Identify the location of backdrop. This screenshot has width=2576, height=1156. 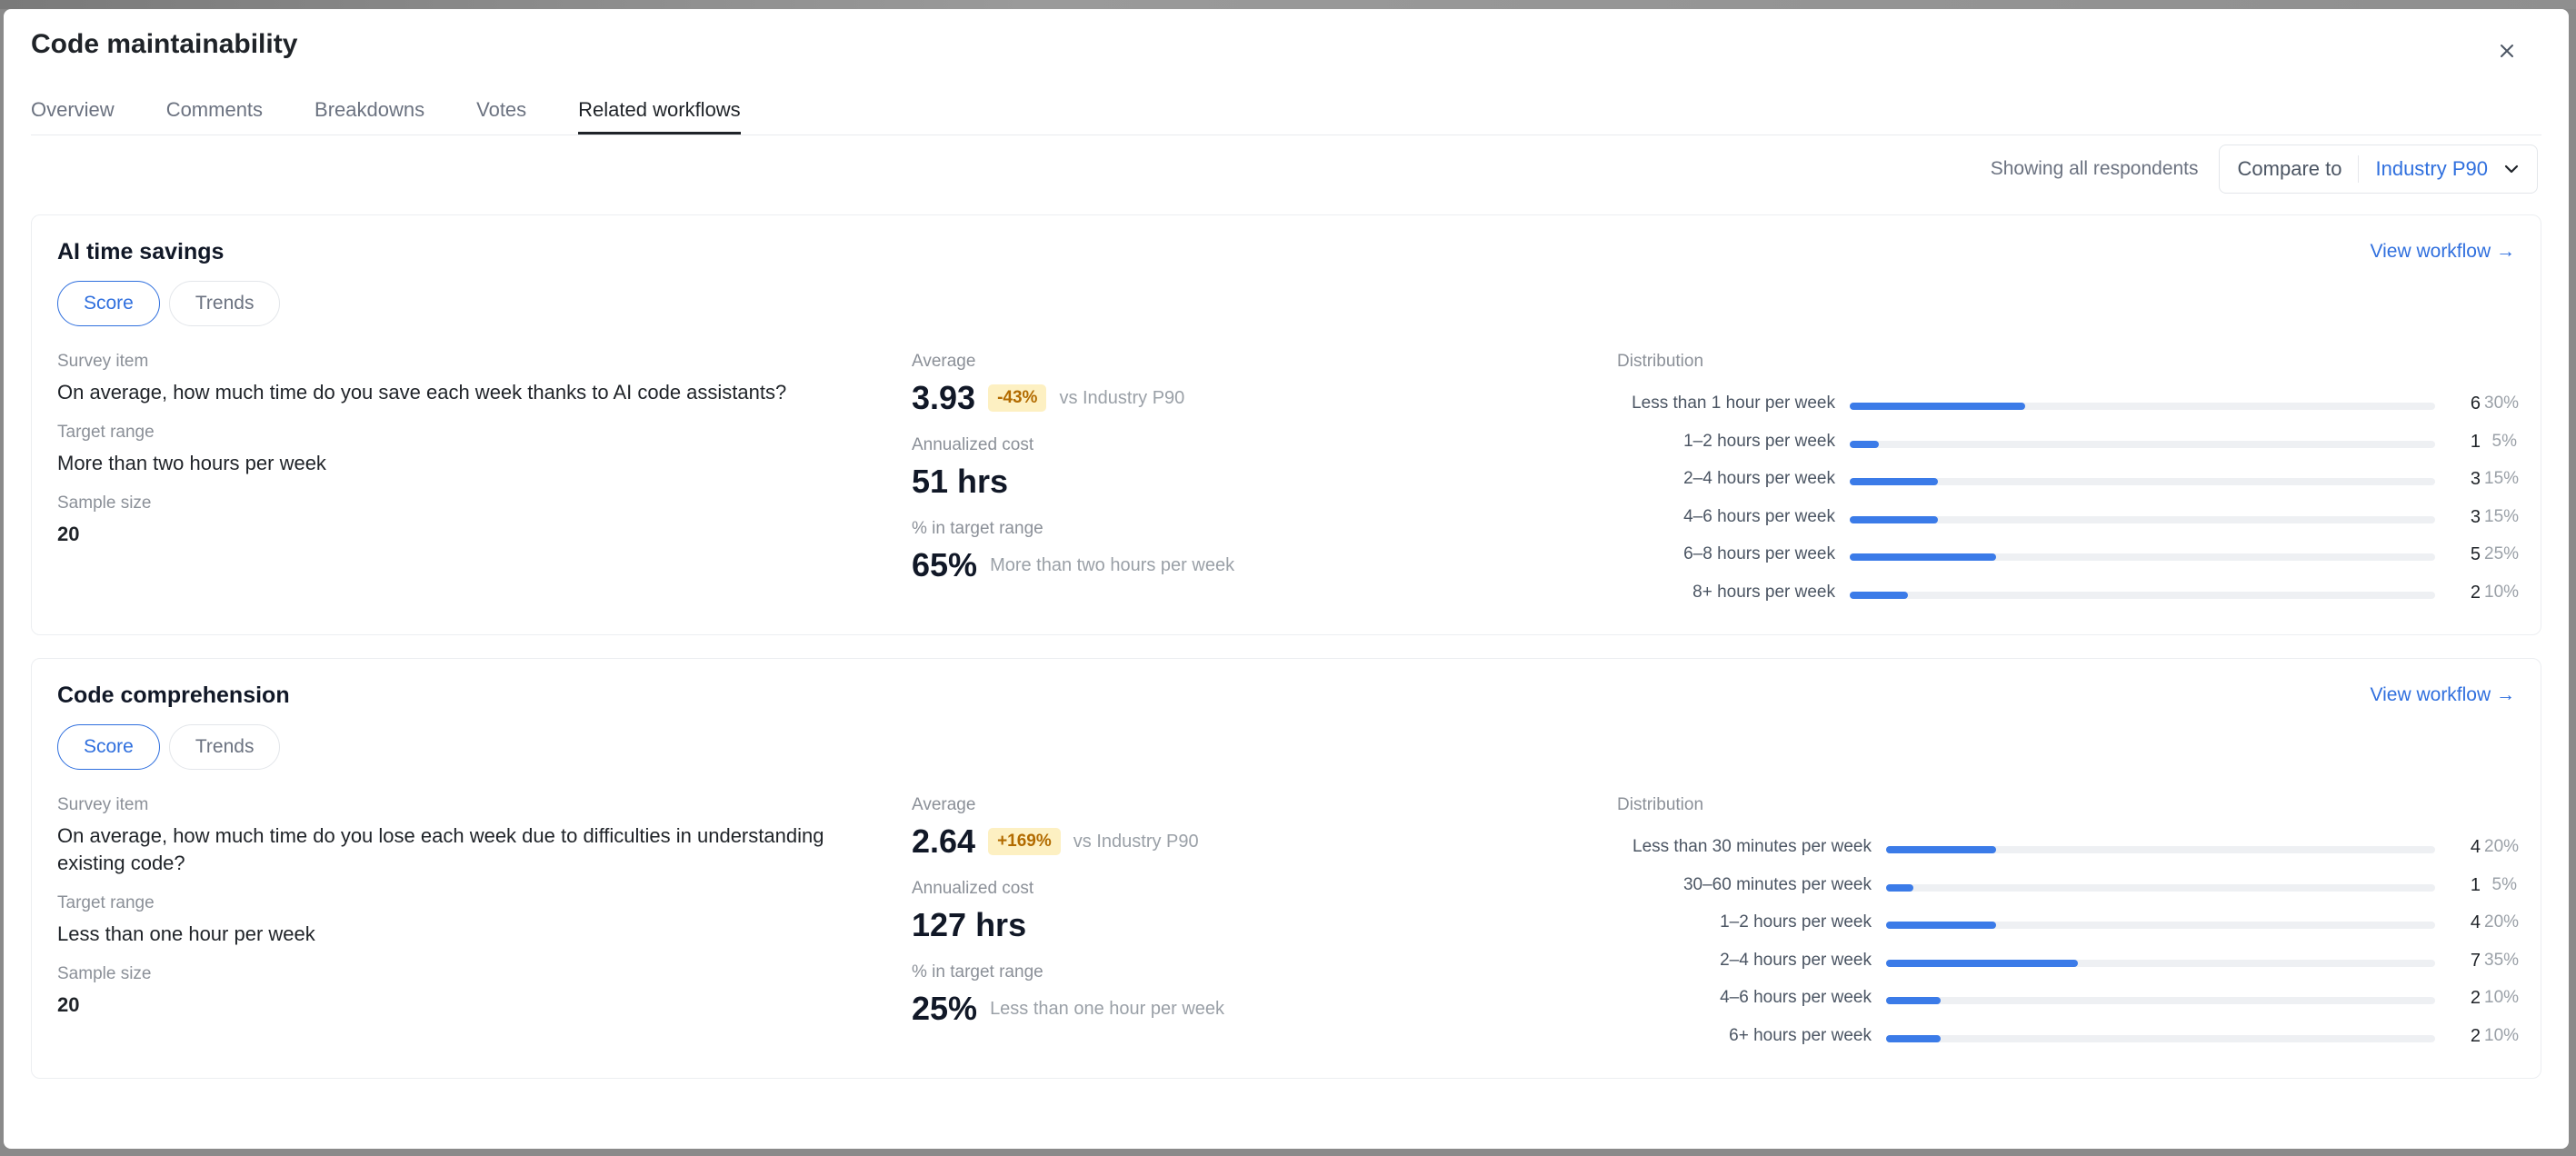
(1288, 4).